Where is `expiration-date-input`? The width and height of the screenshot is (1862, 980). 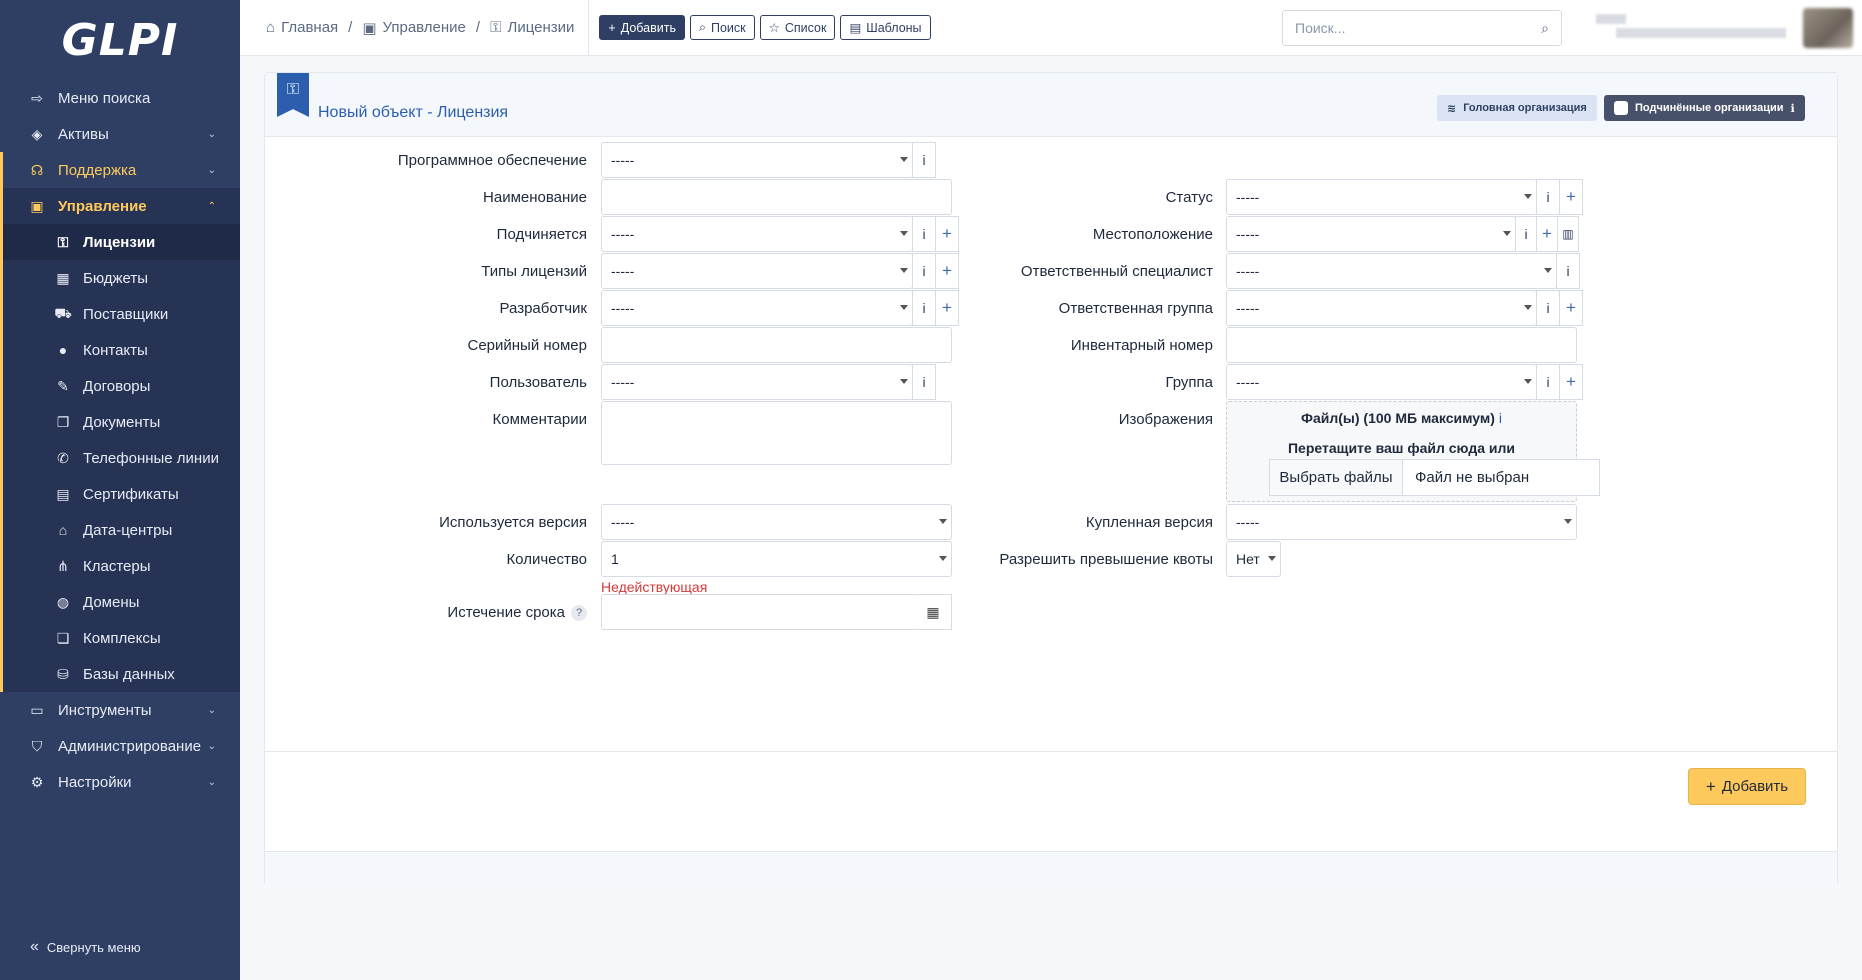 expiration-date-input is located at coordinates (758, 612).